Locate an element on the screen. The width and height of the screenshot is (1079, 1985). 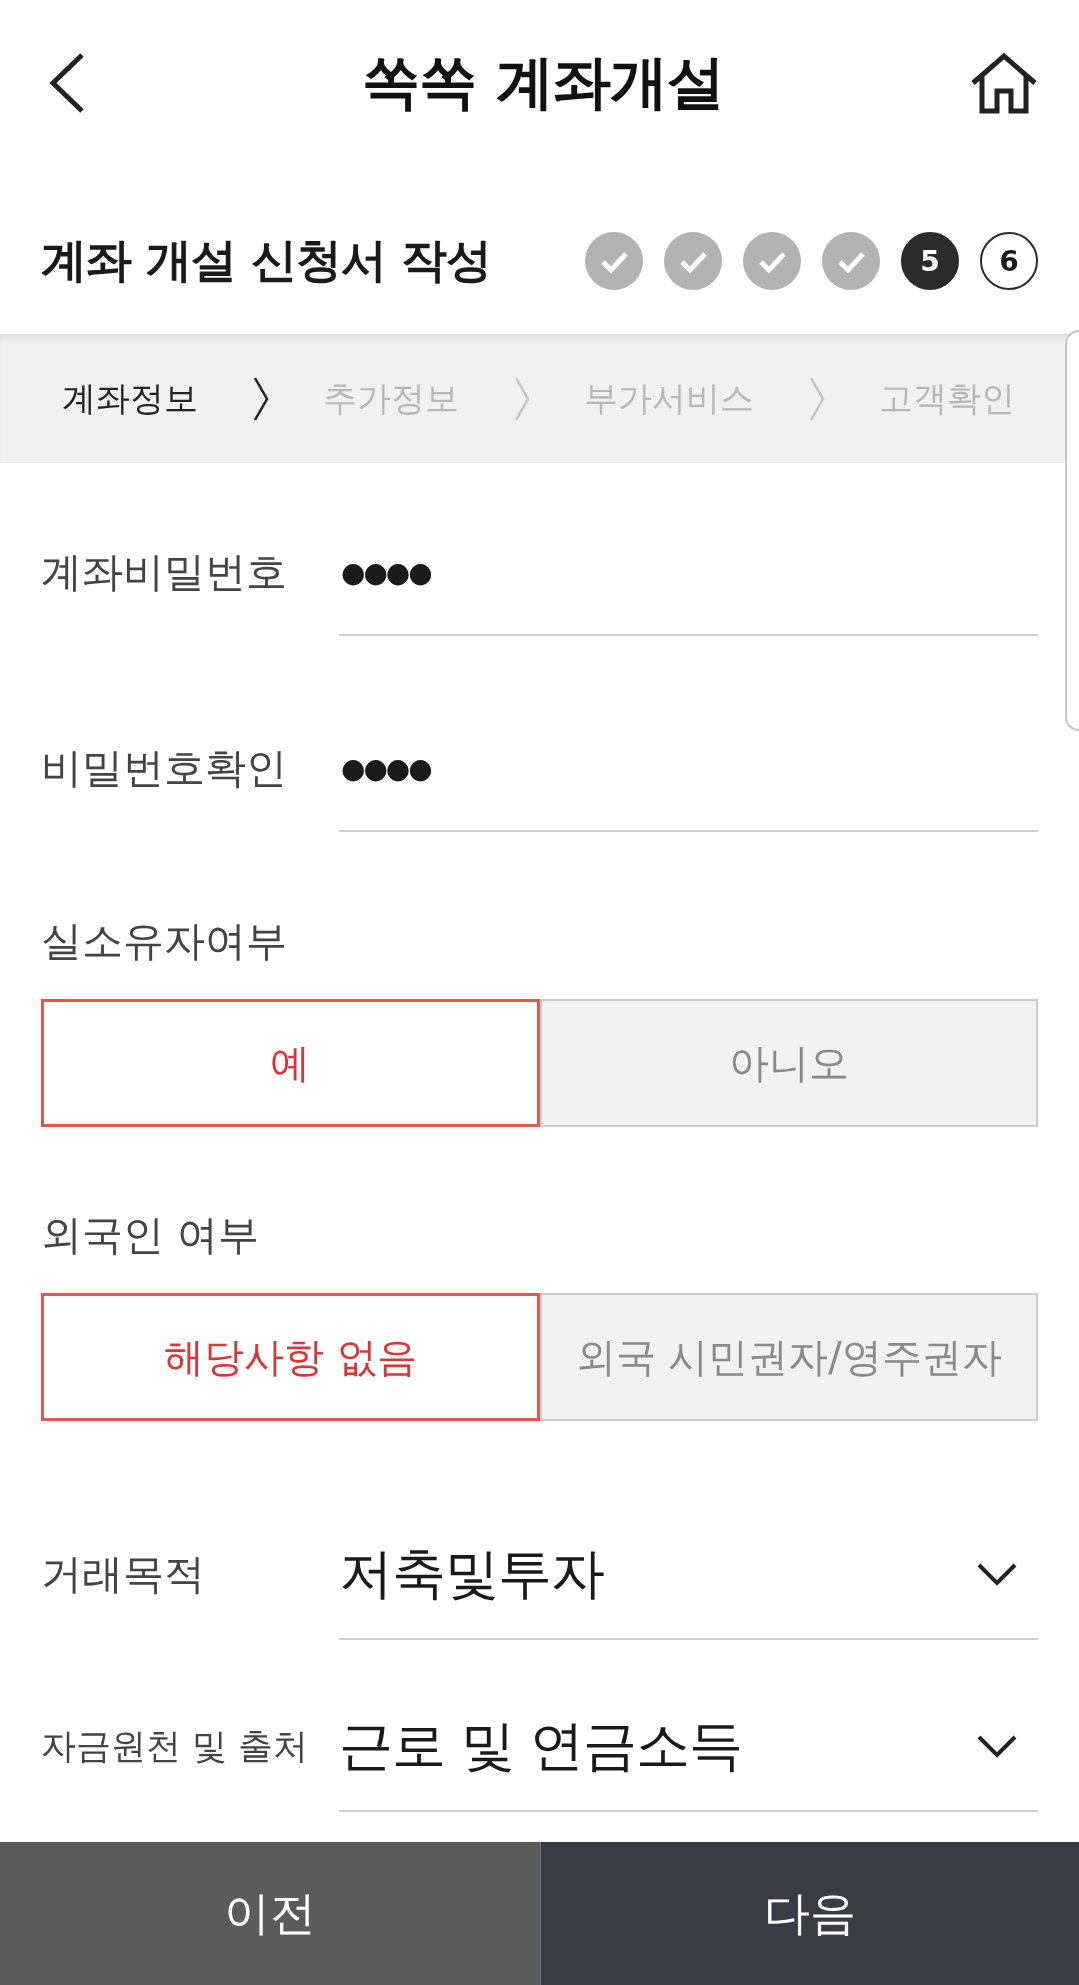
side-panel-handle is located at coordinates (1072, 530).